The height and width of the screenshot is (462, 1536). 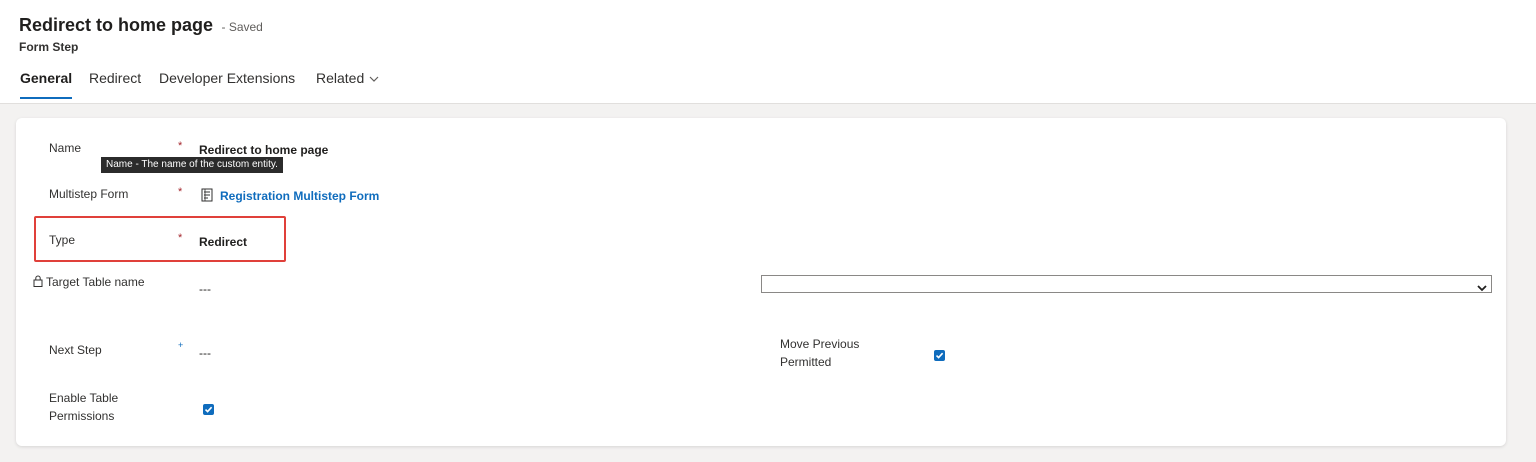 I want to click on next-step-recommended-marker: +, so click(x=181, y=345).